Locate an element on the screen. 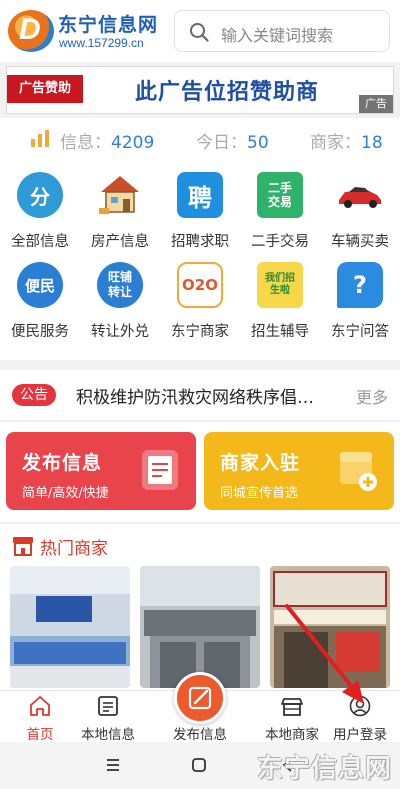 This screenshot has height=789, width=400. site-logo: 东宁信息网 www.157299.cn is located at coordinates (88, 31).